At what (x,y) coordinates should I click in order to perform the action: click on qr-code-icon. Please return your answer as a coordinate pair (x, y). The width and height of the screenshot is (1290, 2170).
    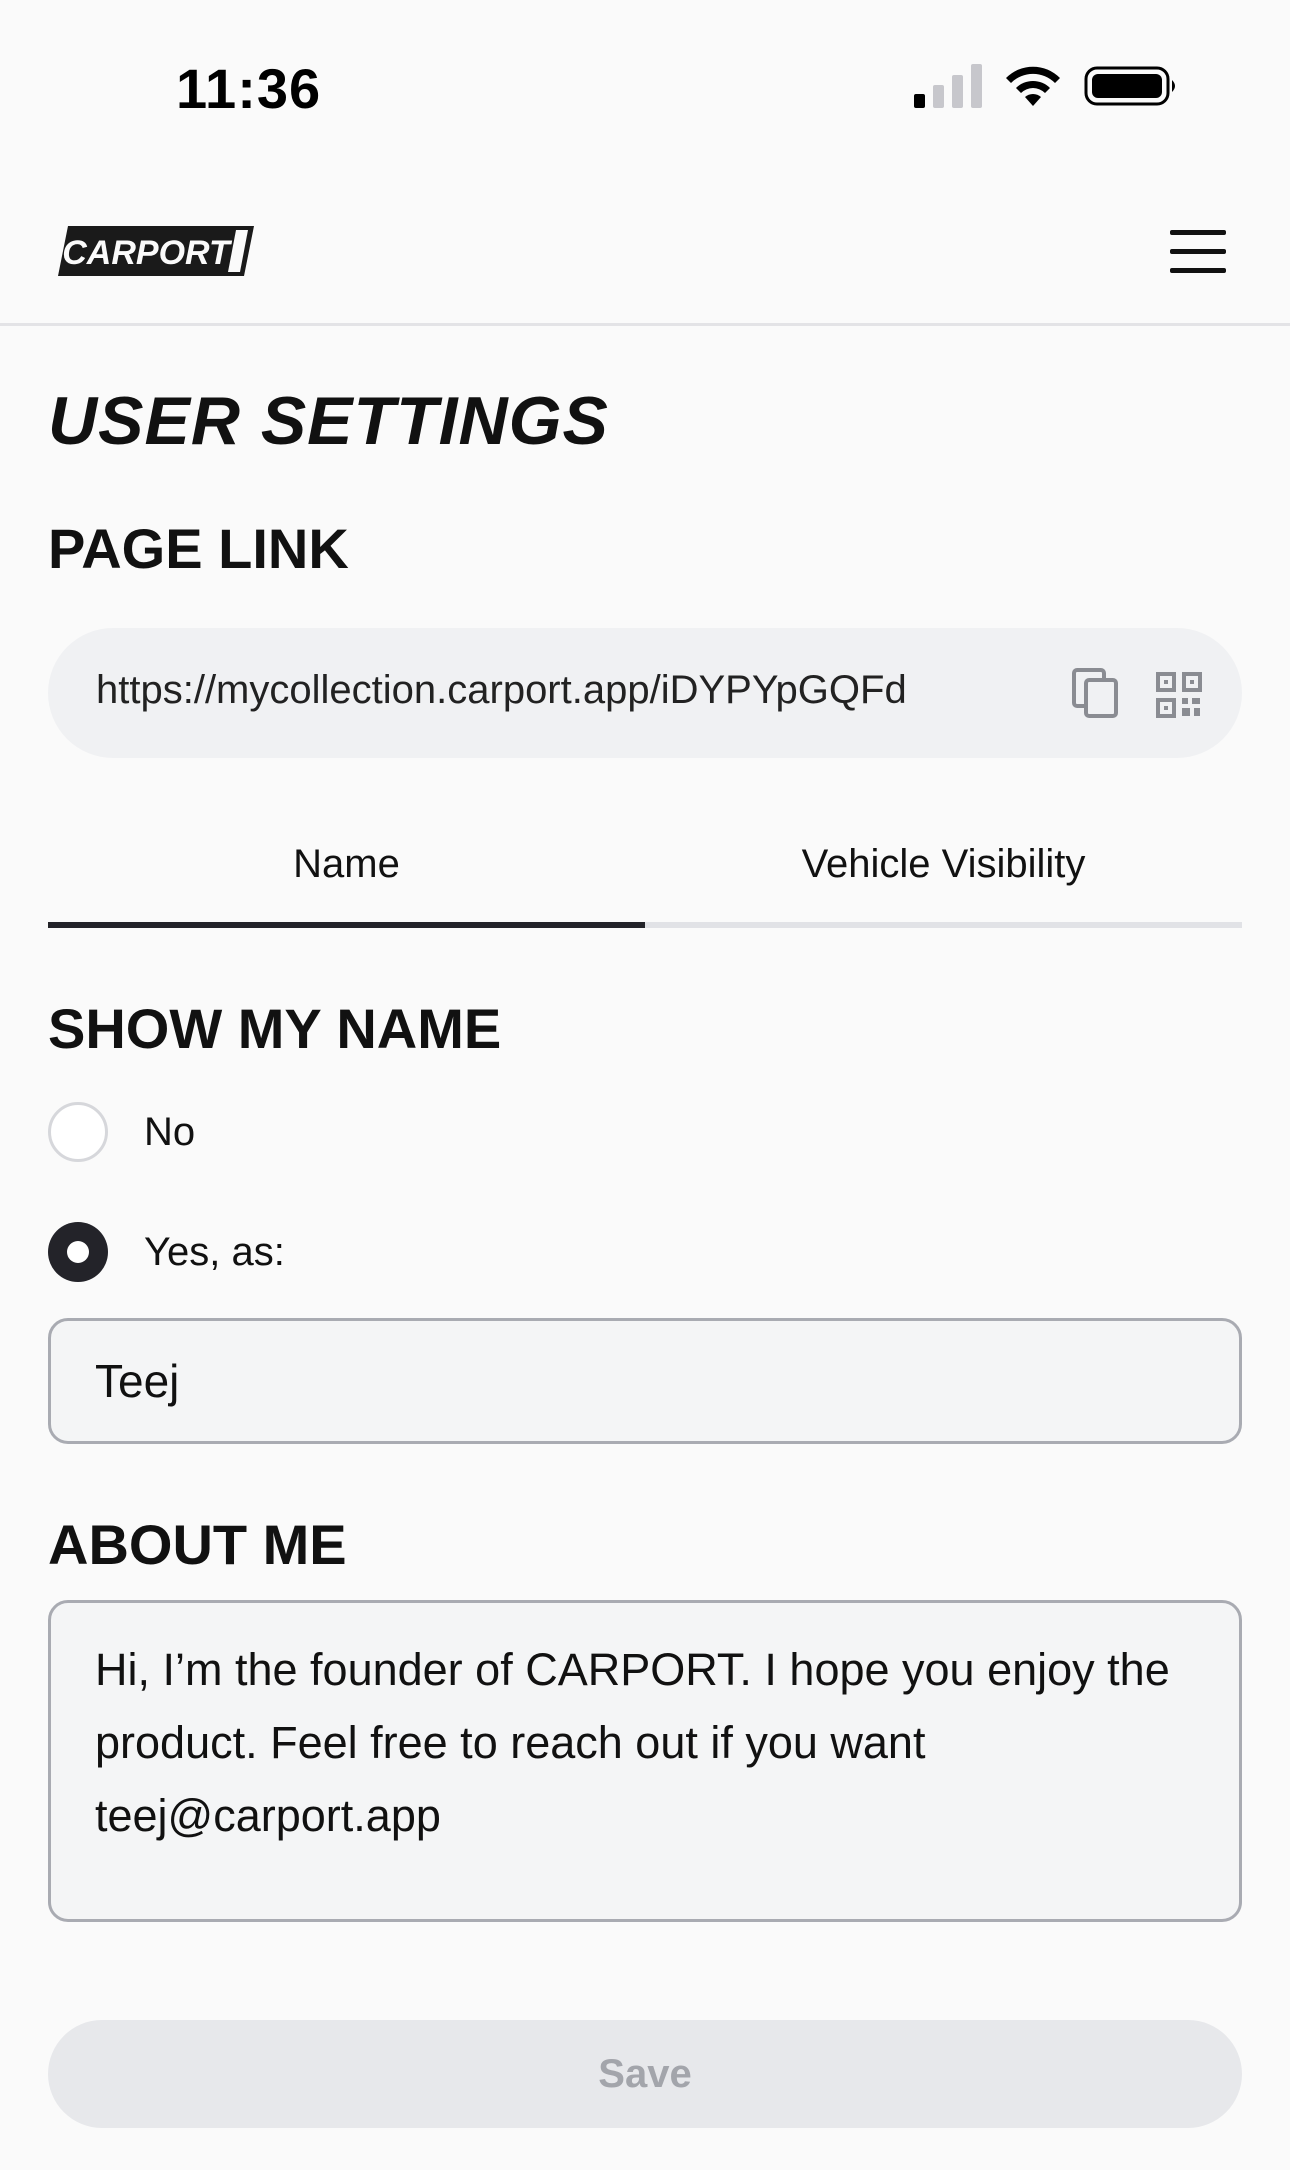
    Looking at the image, I should click on (1179, 695).